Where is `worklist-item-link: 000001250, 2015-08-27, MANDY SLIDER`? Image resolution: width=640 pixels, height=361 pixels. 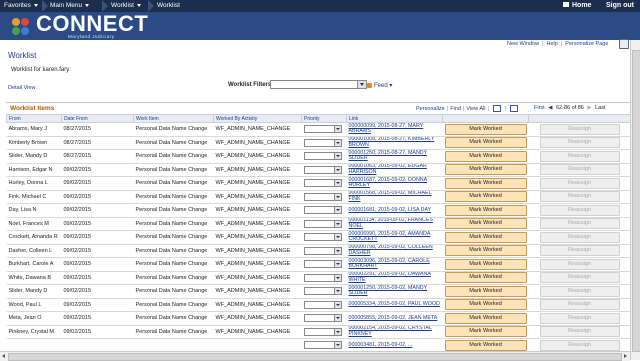 worklist-item-link: 000001250, 2015-08-27, MANDY SLIDER is located at coordinates (394, 156).